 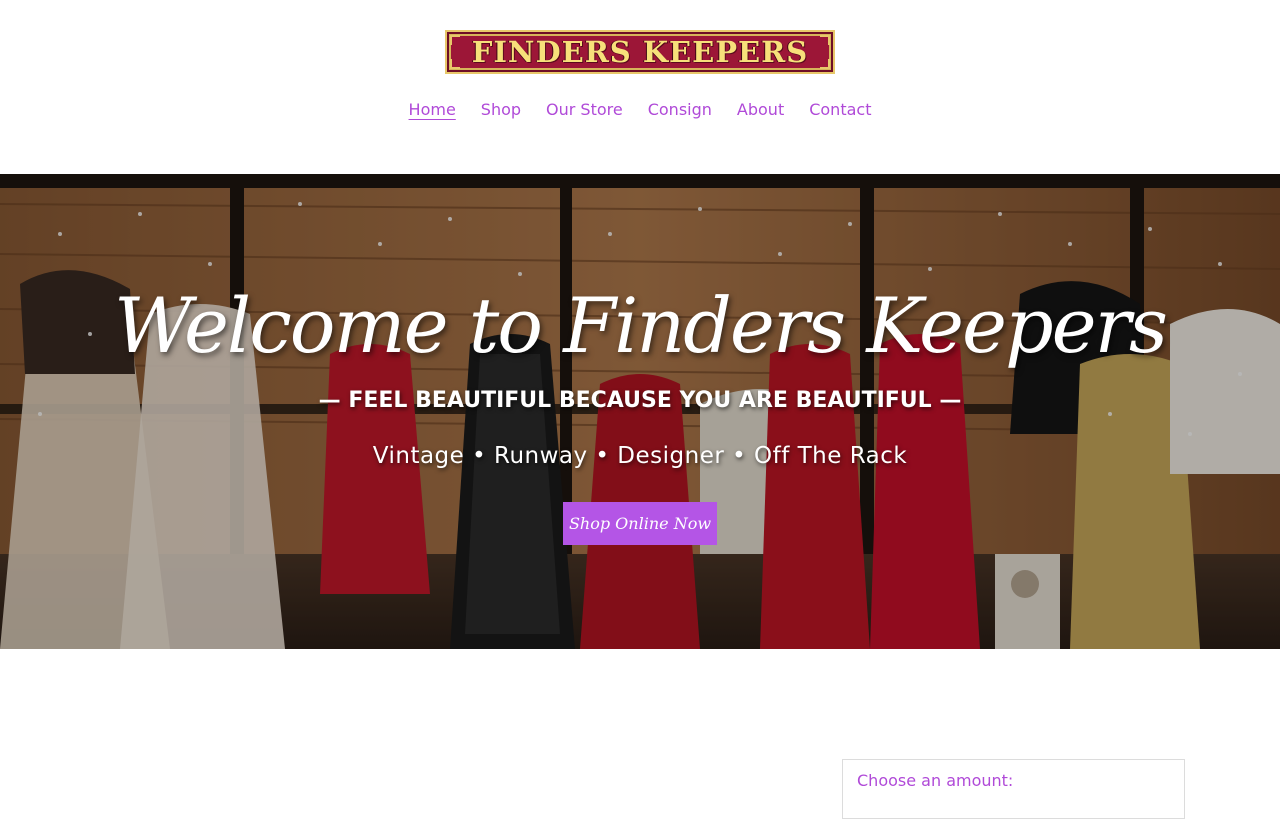 I want to click on nav-item-consign: Consign, so click(x=680, y=111).